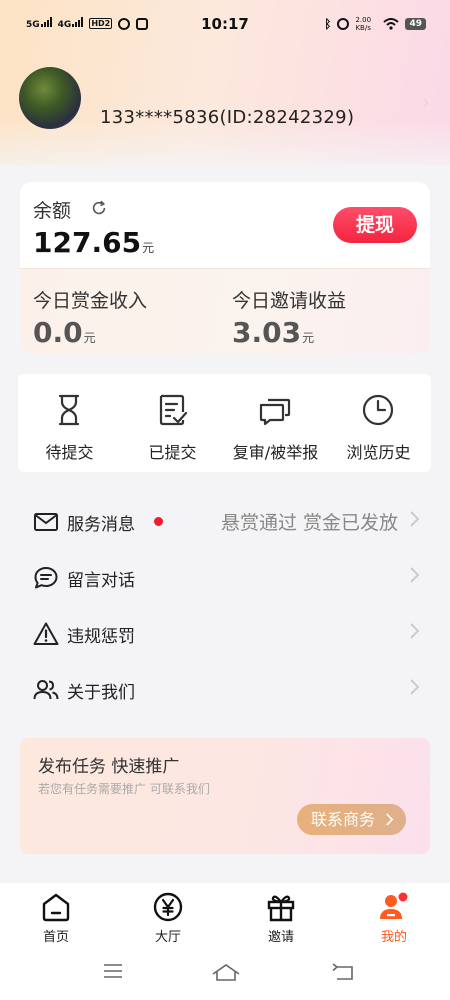  I want to click on menu-service-messages: 服务消息 悬赏通过 赏金已发放, so click(225, 522).